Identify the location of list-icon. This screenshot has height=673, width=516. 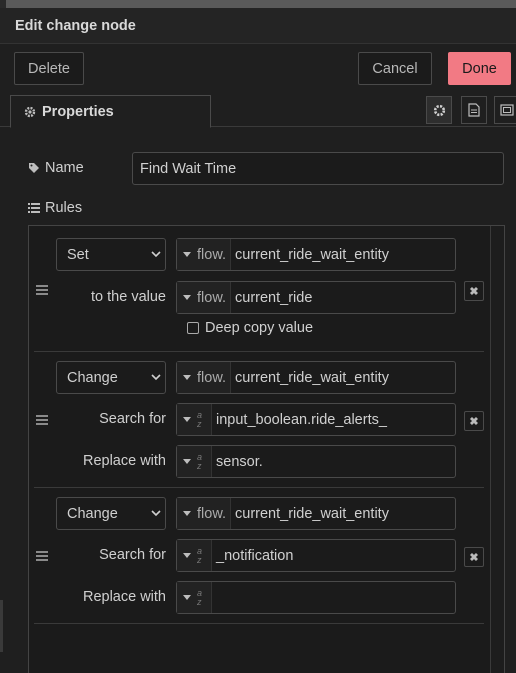
(34, 208).